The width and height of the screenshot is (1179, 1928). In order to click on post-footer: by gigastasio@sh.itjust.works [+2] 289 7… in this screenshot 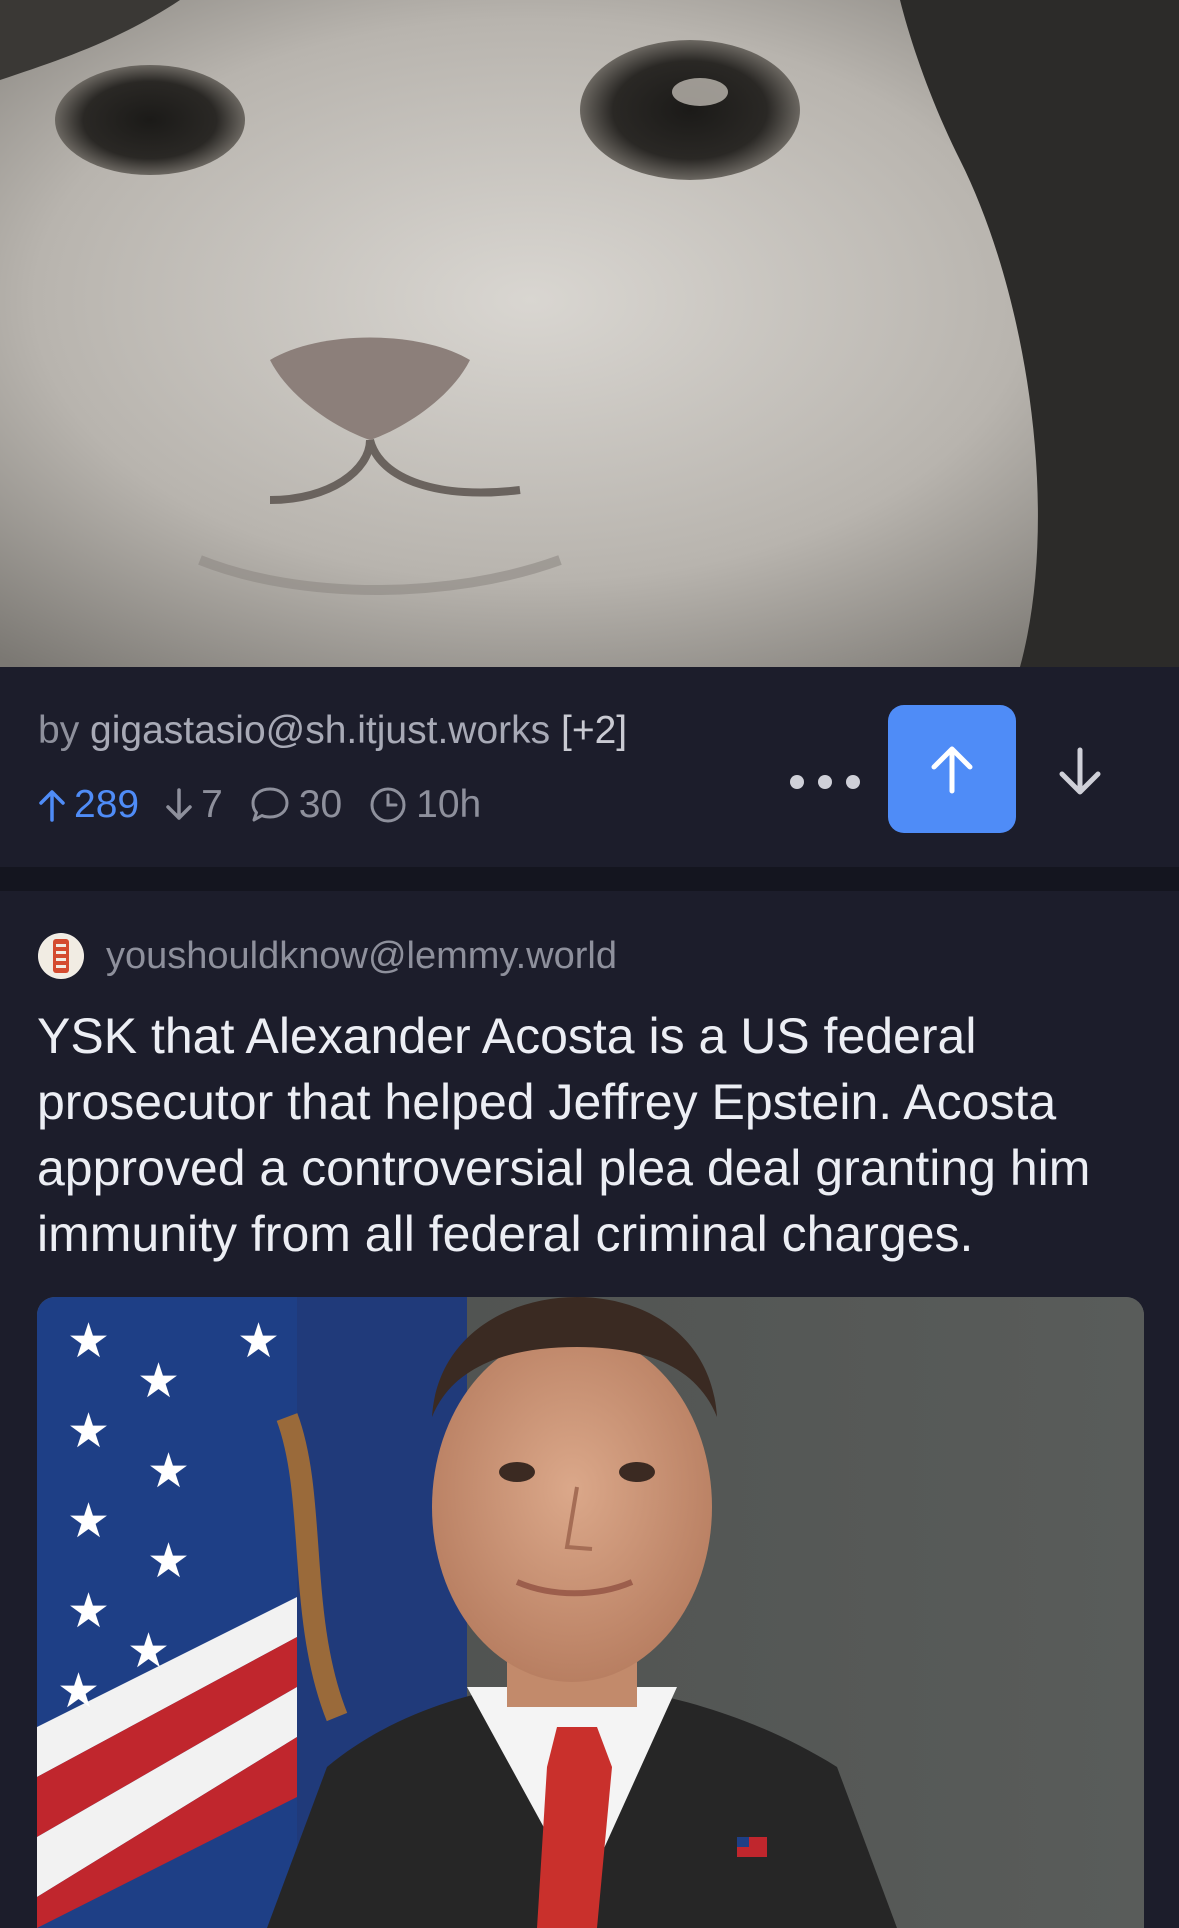, I will do `click(589, 767)`.